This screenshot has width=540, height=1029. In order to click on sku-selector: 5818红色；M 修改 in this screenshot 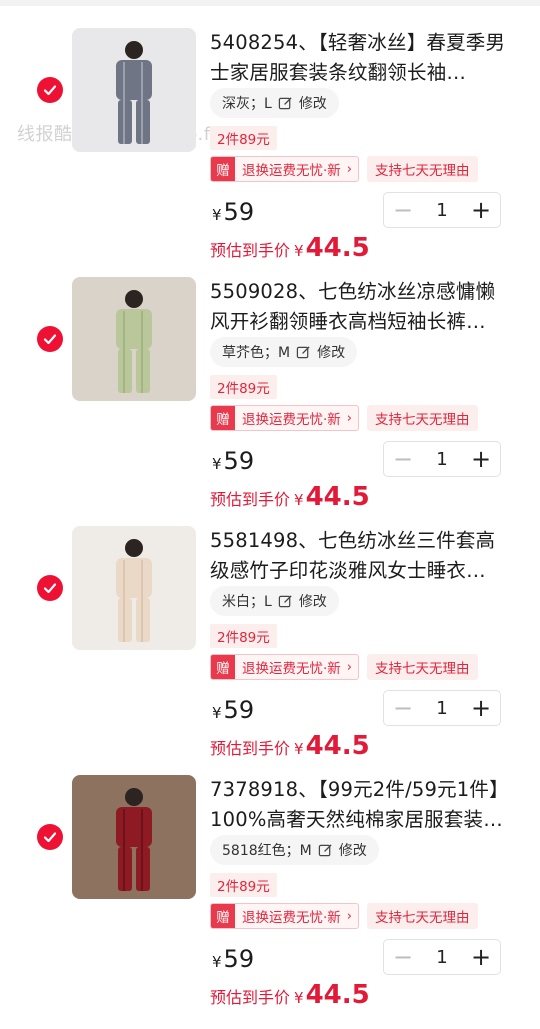, I will do `click(294, 850)`.